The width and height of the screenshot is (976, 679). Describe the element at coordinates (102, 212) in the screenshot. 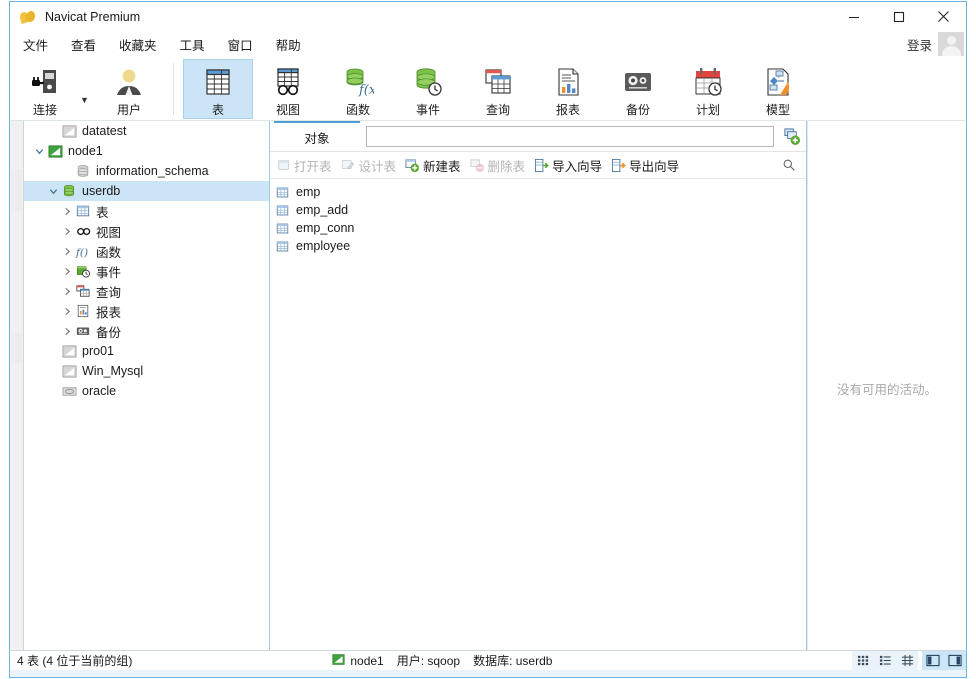

I see `tree-label: 表` at that location.